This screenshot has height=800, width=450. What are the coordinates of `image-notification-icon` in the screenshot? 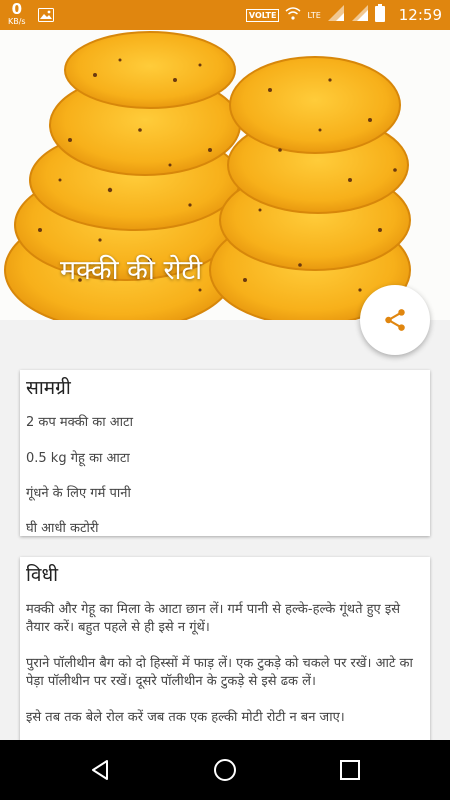 It's located at (45, 16).